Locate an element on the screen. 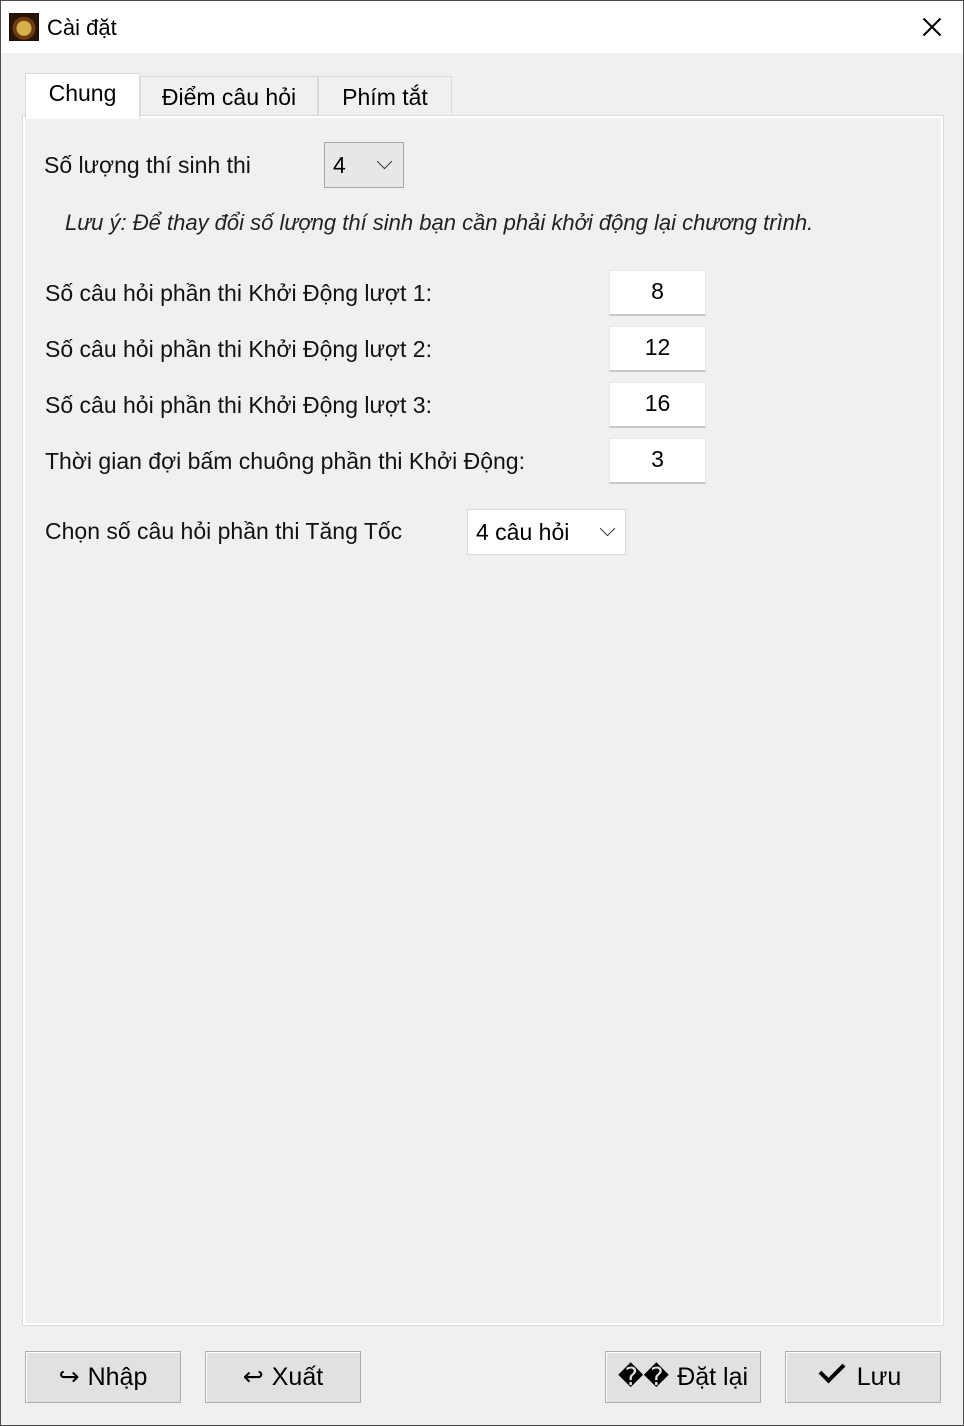 This screenshot has height=1426, width=964. window-title: Cài đặt is located at coordinates (82, 27).